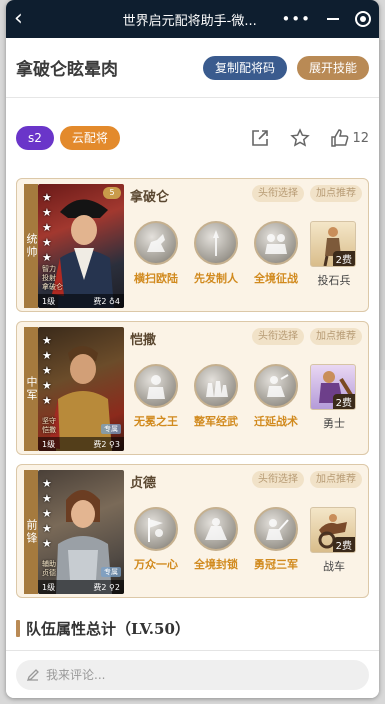 Image resolution: width=385 pixels, height=704 pixels. I want to click on favorite-star-icon, so click(300, 138).